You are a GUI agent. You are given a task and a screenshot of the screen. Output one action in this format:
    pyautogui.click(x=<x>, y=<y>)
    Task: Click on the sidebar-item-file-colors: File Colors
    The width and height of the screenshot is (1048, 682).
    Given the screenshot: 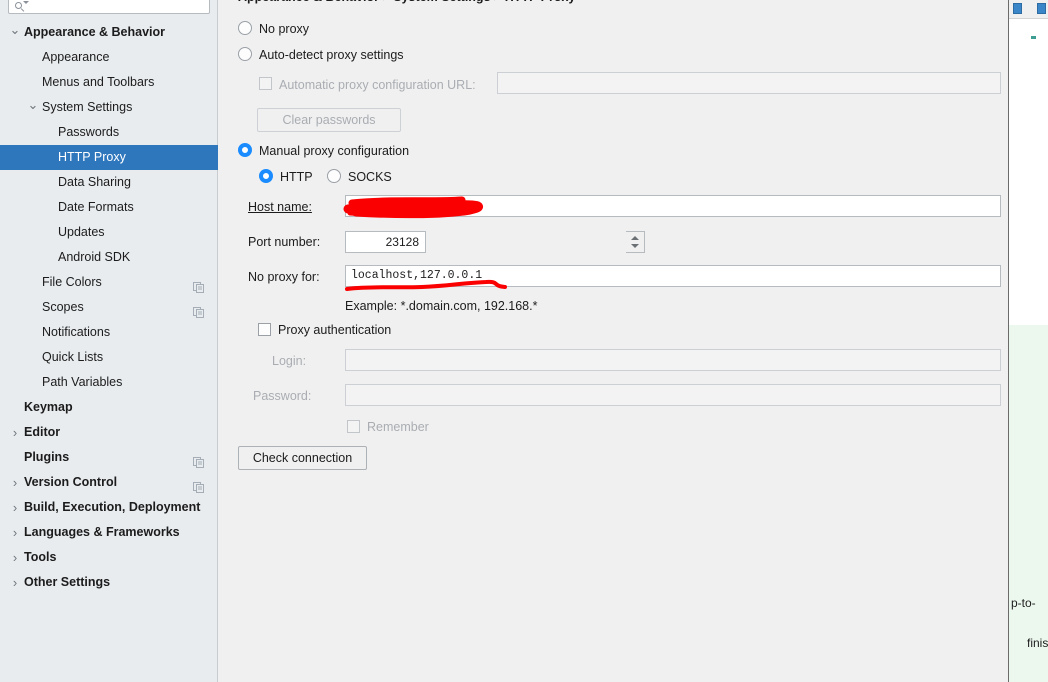 What is the action you would take?
    pyautogui.click(x=109, y=282)
    